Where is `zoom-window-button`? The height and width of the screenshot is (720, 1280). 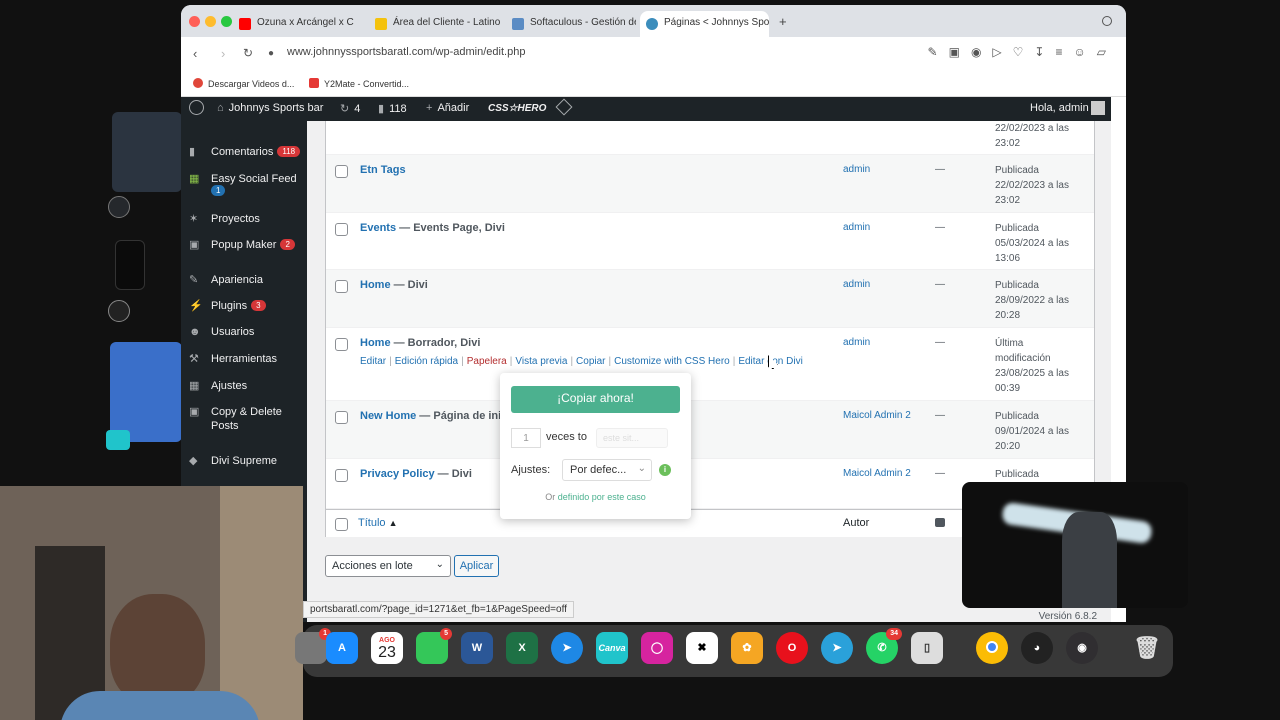
zoom-window-button is located at coordinates (226, 21).